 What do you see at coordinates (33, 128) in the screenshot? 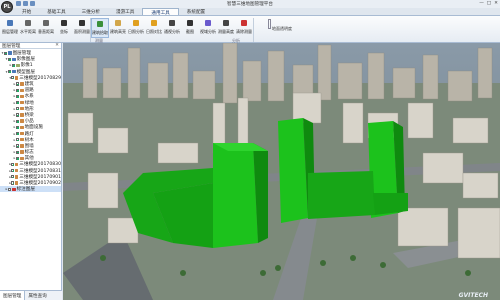
I see `tree-node-label: 地面设施` at bounding box center [33, 128].